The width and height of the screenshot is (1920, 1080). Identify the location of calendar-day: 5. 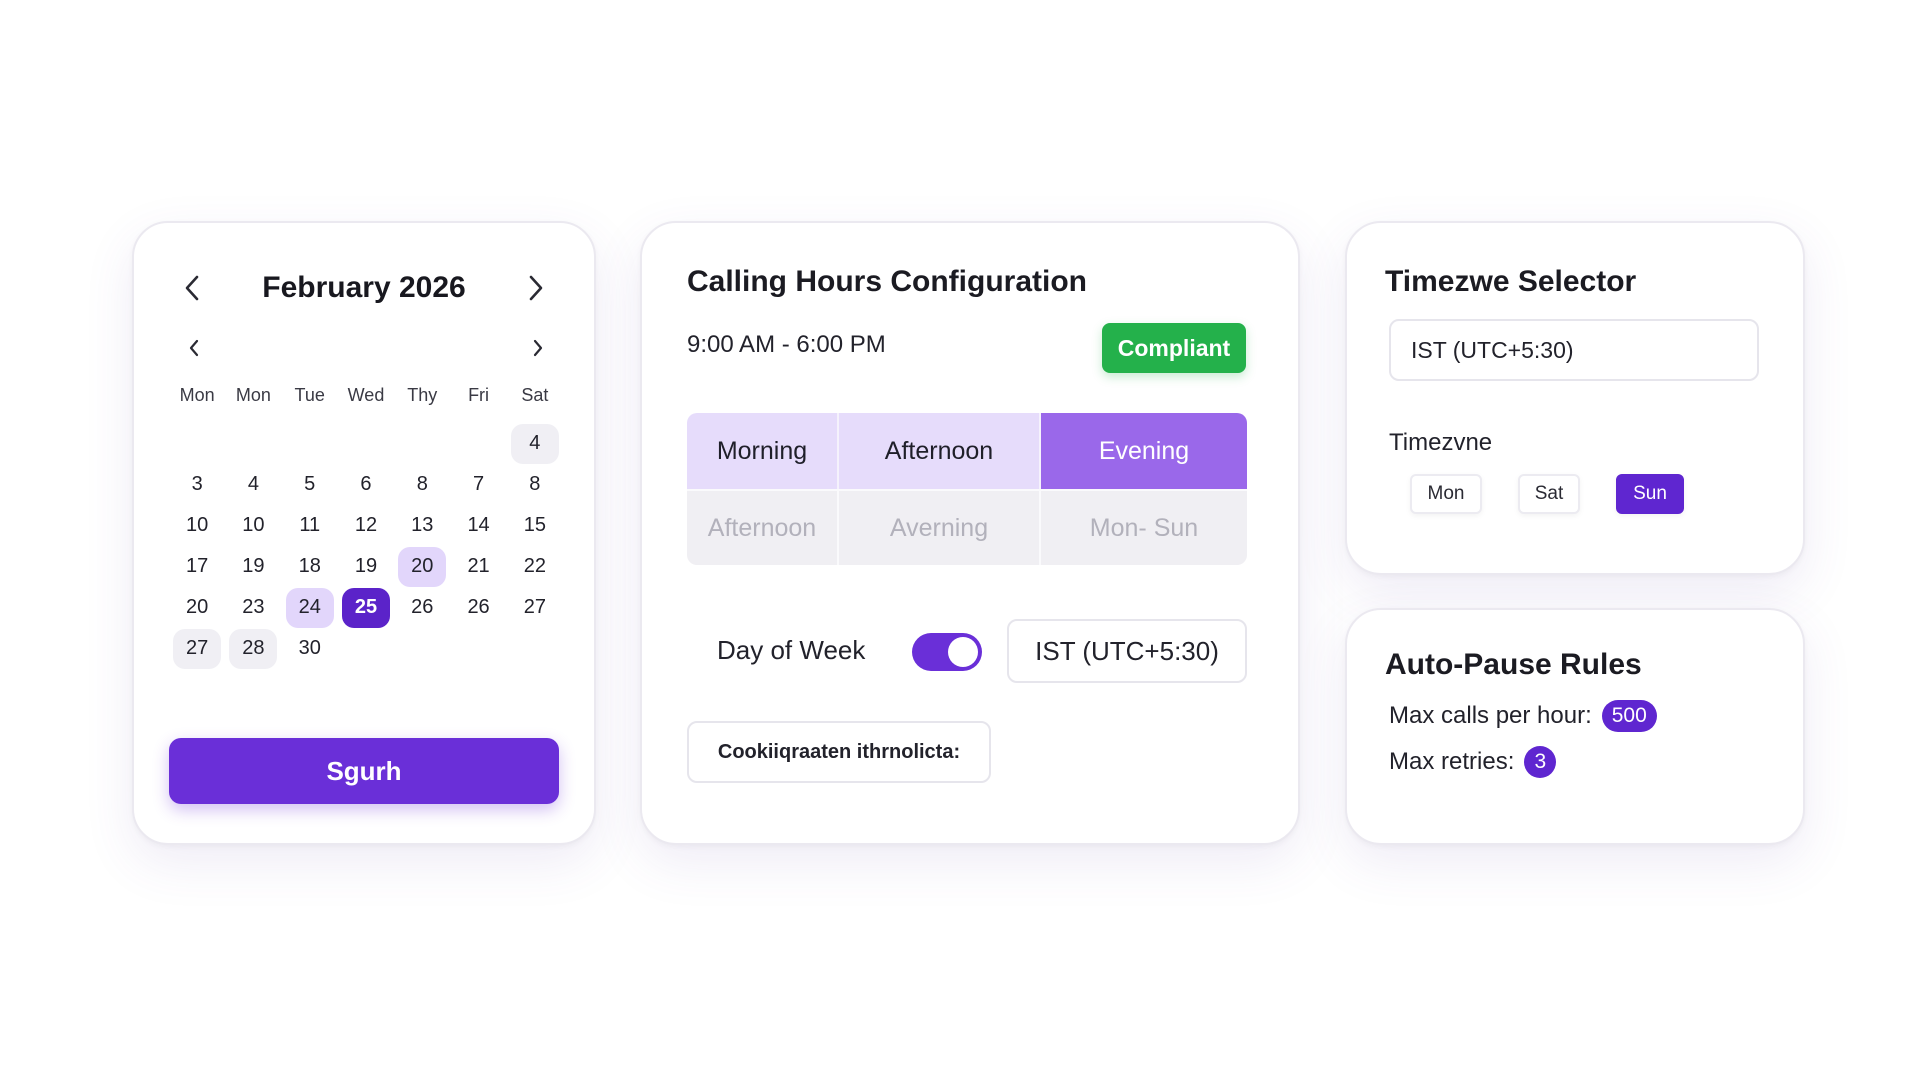
(310, 484).